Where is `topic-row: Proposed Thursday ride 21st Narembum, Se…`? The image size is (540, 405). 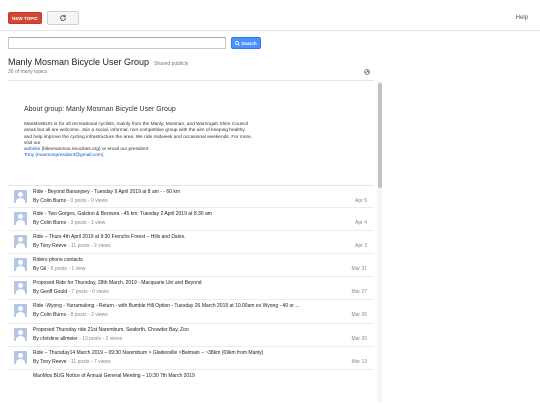
topic-row: Proposed Thursday ride 21st Narembum, Se… is located at coordinates (191, 335).